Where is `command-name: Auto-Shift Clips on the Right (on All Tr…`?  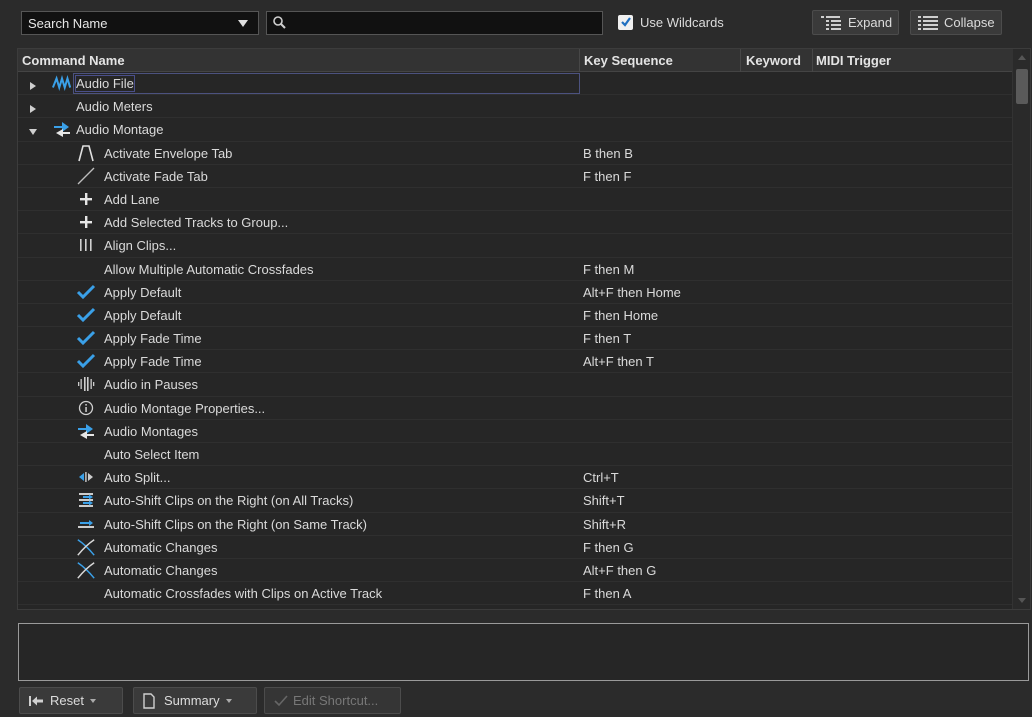 command-name: Auto-Shift Clips on the Right (on All Tr… is located at coordinates (229, 501).